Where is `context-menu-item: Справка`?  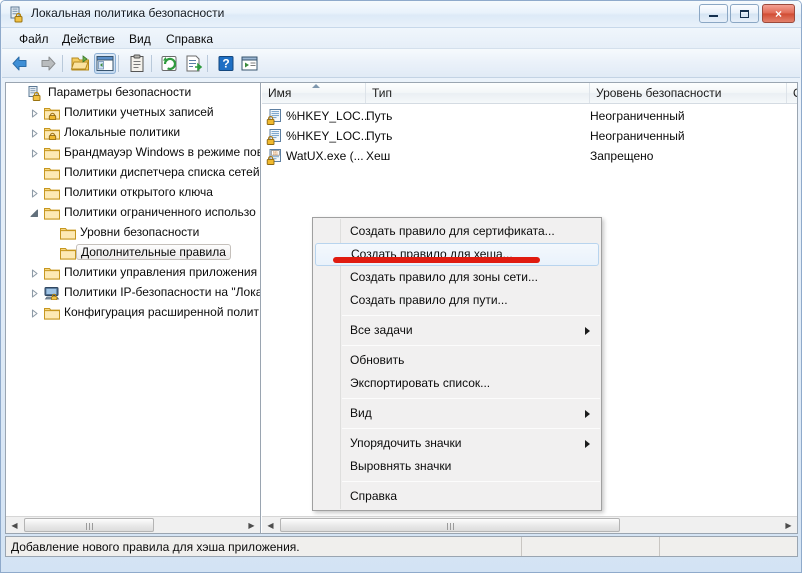
context-menu-item: Справка is located at coordinates (457, 496).